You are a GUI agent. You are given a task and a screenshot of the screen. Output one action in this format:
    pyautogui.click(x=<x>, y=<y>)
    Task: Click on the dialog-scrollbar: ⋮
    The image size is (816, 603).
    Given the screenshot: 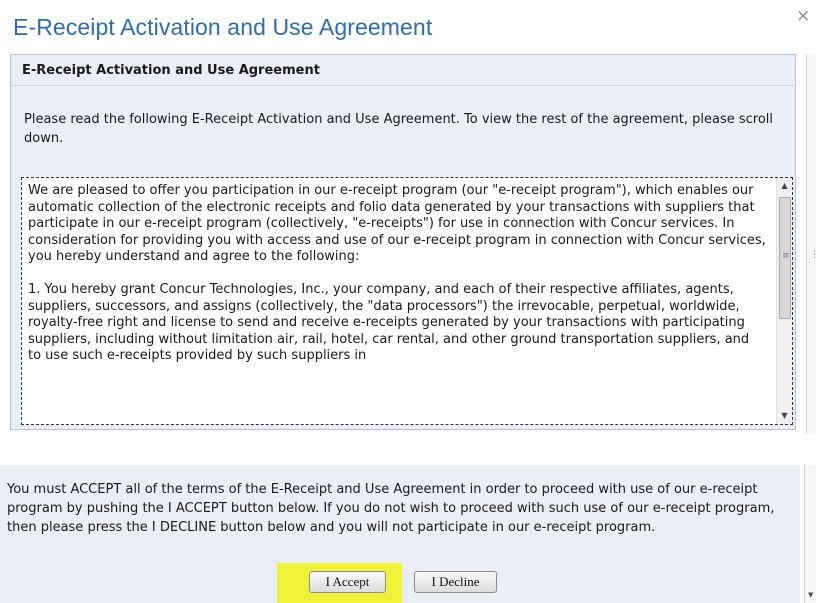 What is the action you would take?
    pyautogui.click(x=811, y=244)
    